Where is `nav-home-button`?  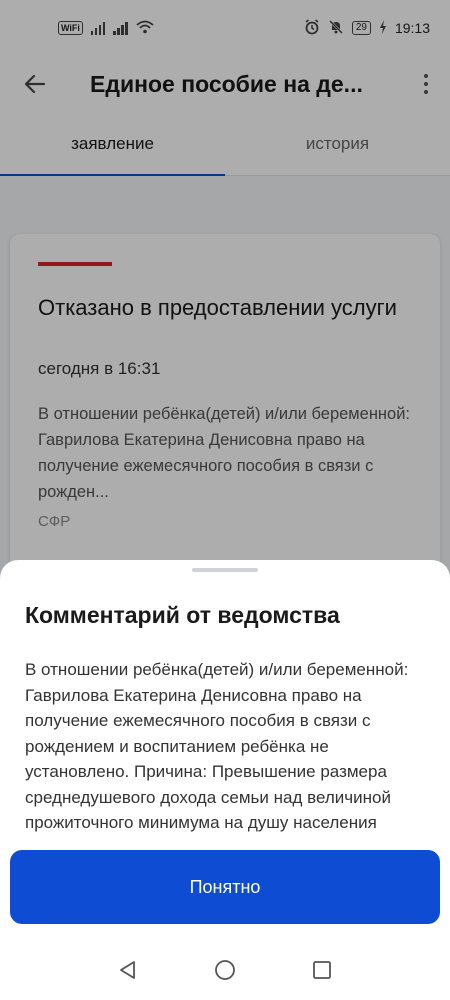 nav-home-button is located at coordinates (225, 970).